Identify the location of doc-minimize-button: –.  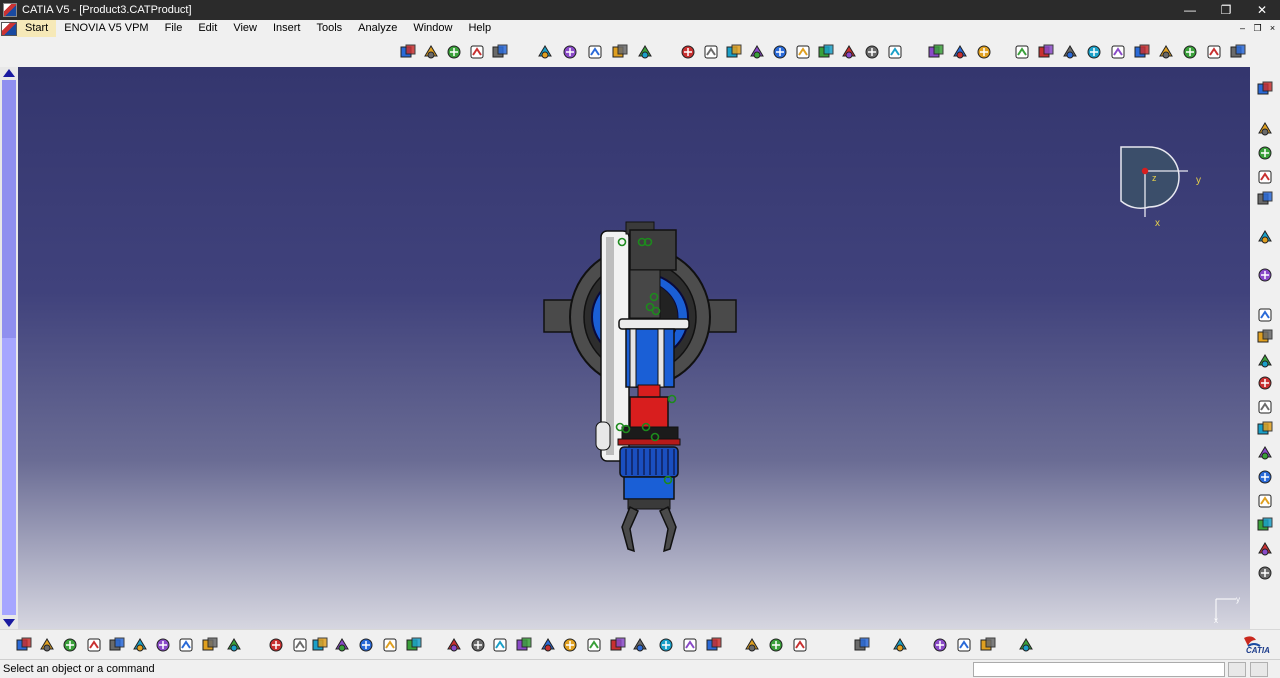
(1242, 28).